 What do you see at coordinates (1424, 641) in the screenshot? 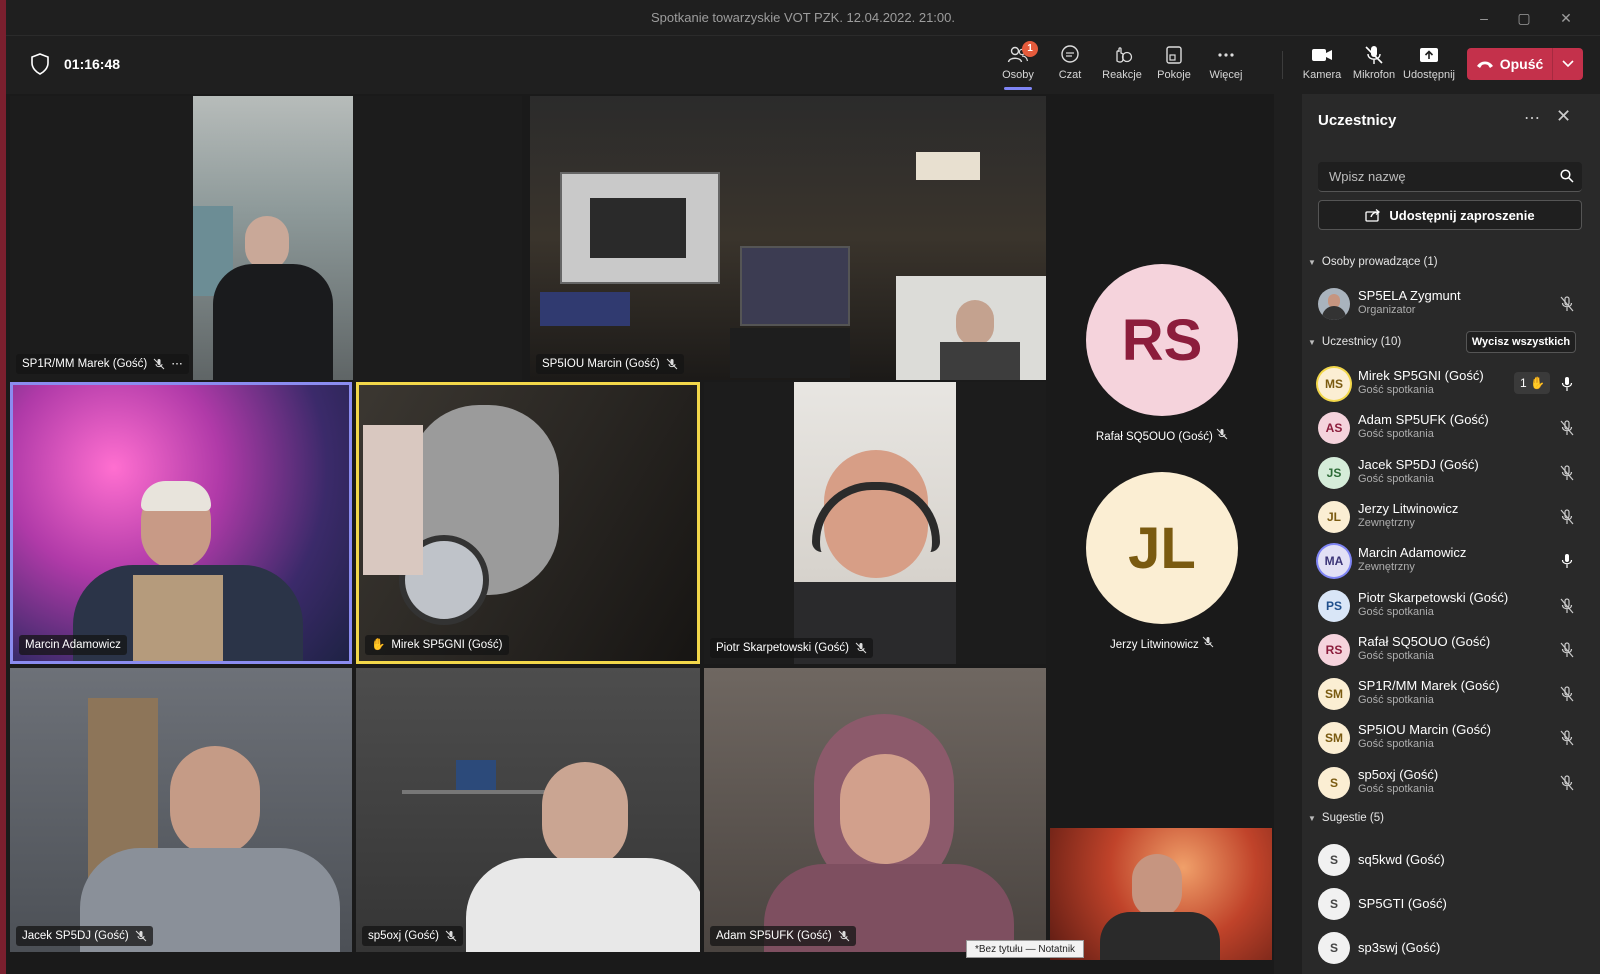
I see `participant-name: Rafał SQ5OUO (Gość)` at bounding box center [1424, 641].